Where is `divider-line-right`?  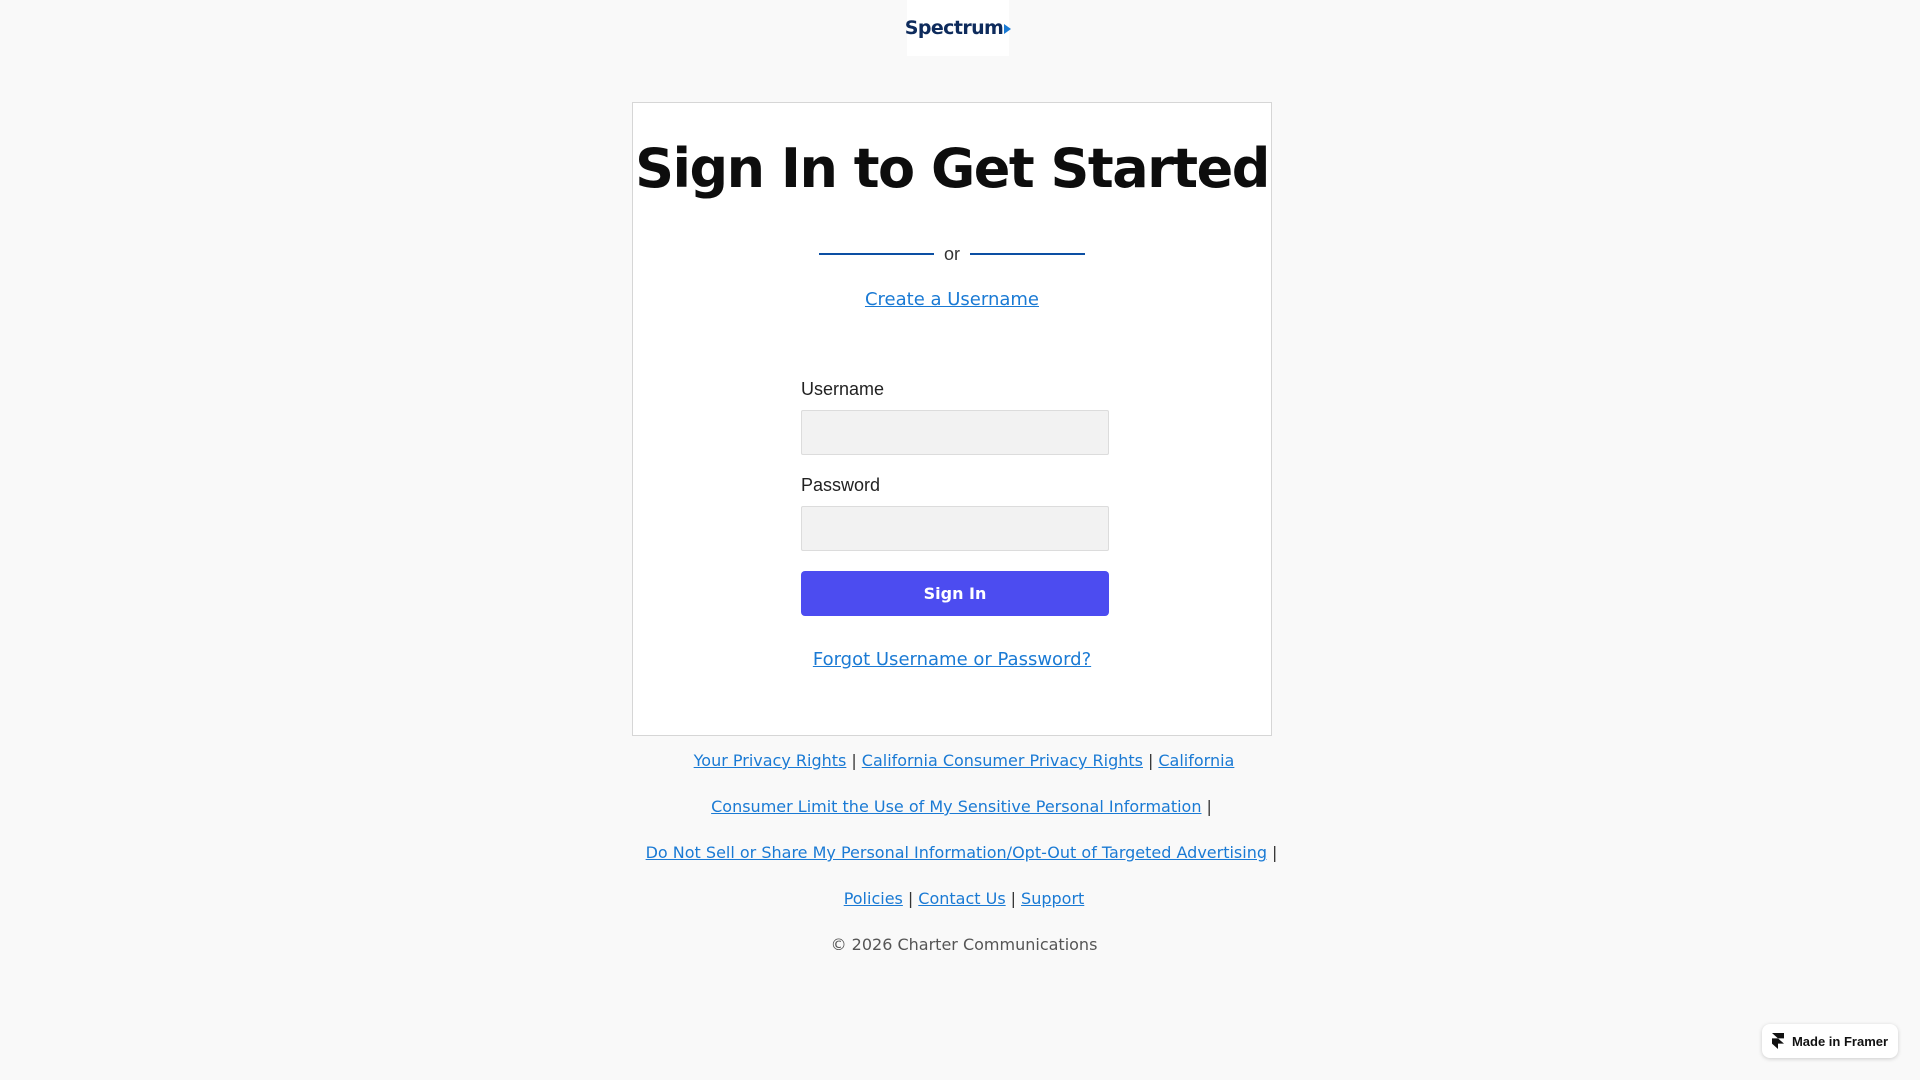 divider-line-right is located at coordinates (1027, 254).